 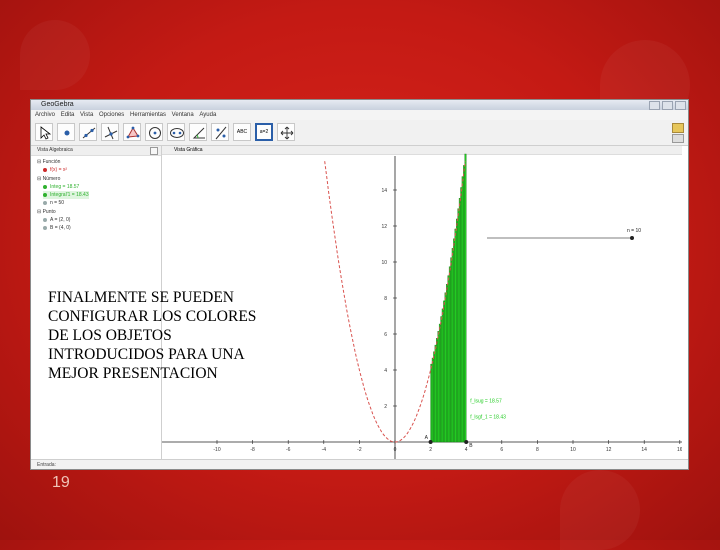 What do you see at coordinates (57, 228) in the screenshot?
I see `algebra-item: B = (4, 0)` at bounding box center [57, 228].